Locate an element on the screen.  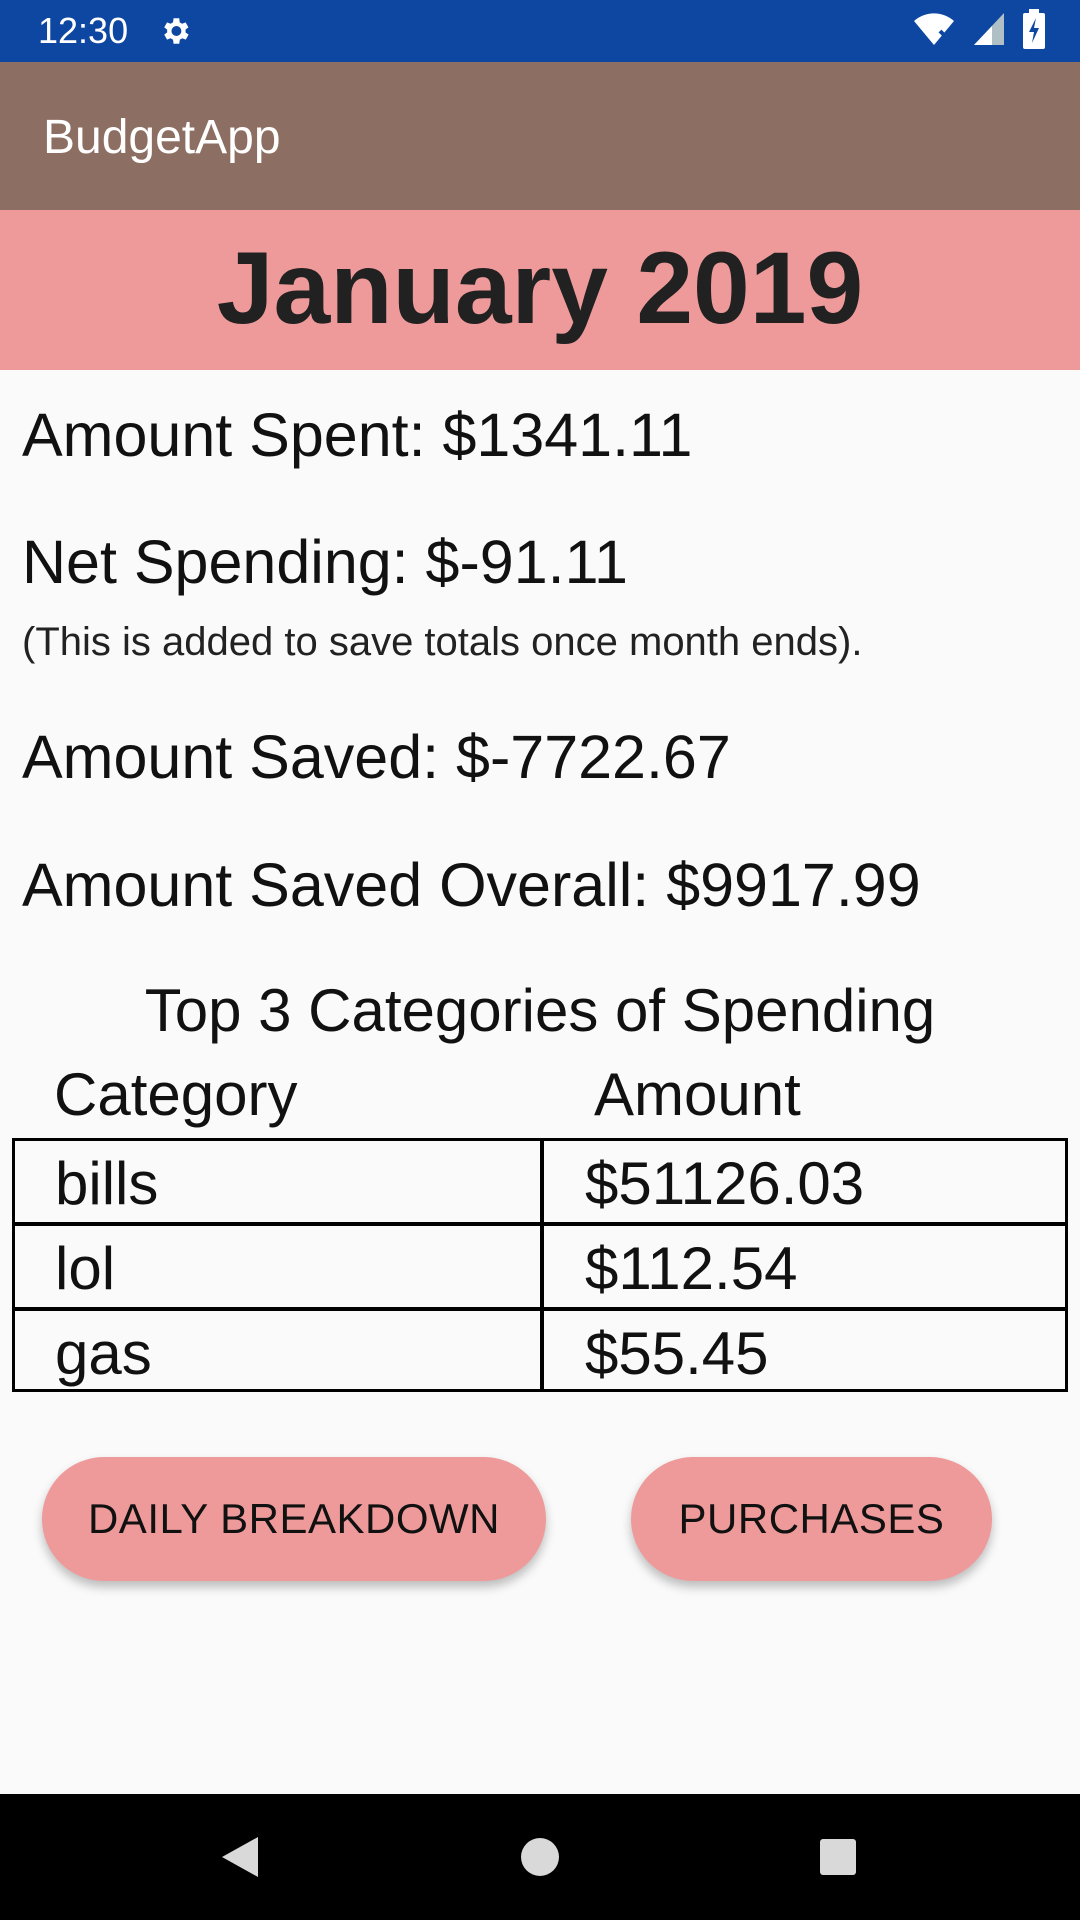
purchases-button: PURCHASES is located at coordinates (811, 1519).